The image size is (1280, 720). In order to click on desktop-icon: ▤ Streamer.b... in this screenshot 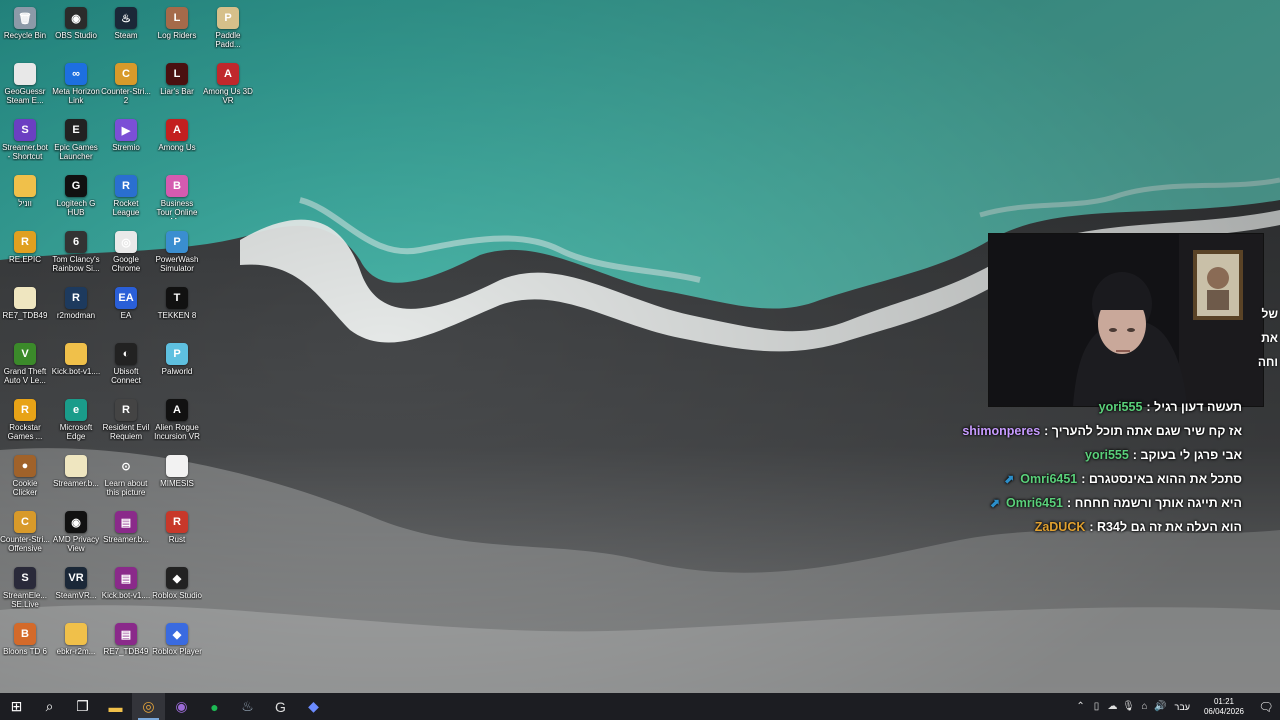, I will do `click(126, 534)`.